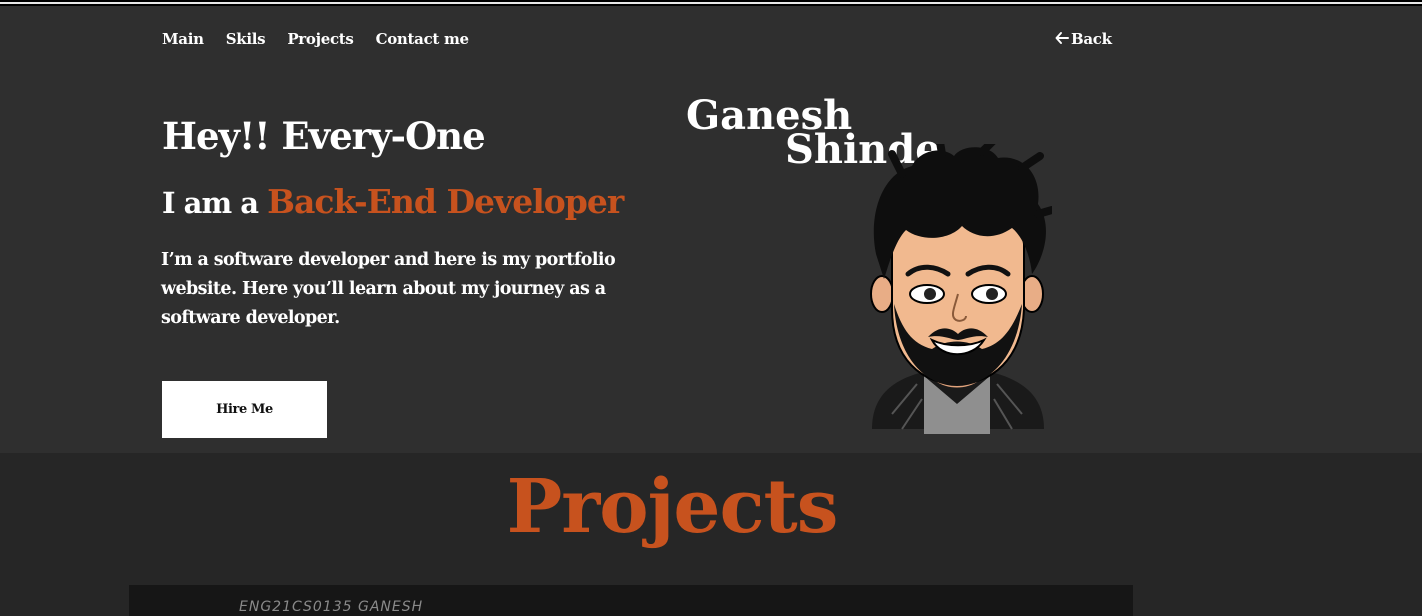 This screenshot has width=1422, height=616. What do you see at coordinates (246, 39) in the screenshot?
I see `nav-item-skills: Skils` at bounding box center [246, 39].